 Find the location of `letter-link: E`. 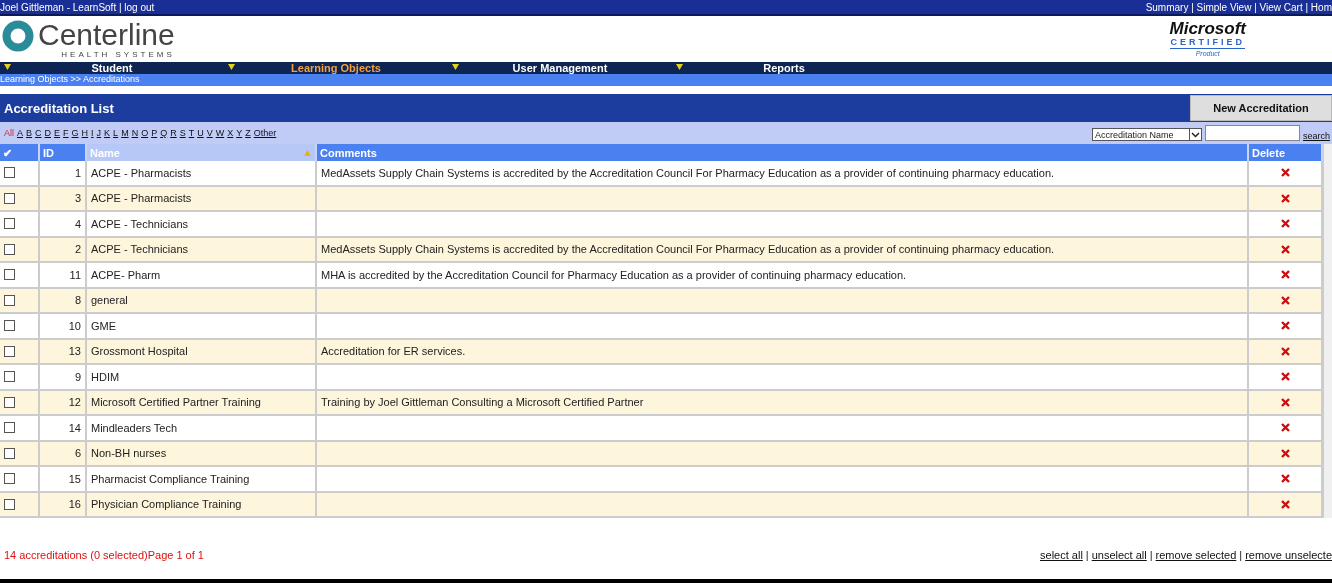

letter-link: E is located at coordinates (57, 133).